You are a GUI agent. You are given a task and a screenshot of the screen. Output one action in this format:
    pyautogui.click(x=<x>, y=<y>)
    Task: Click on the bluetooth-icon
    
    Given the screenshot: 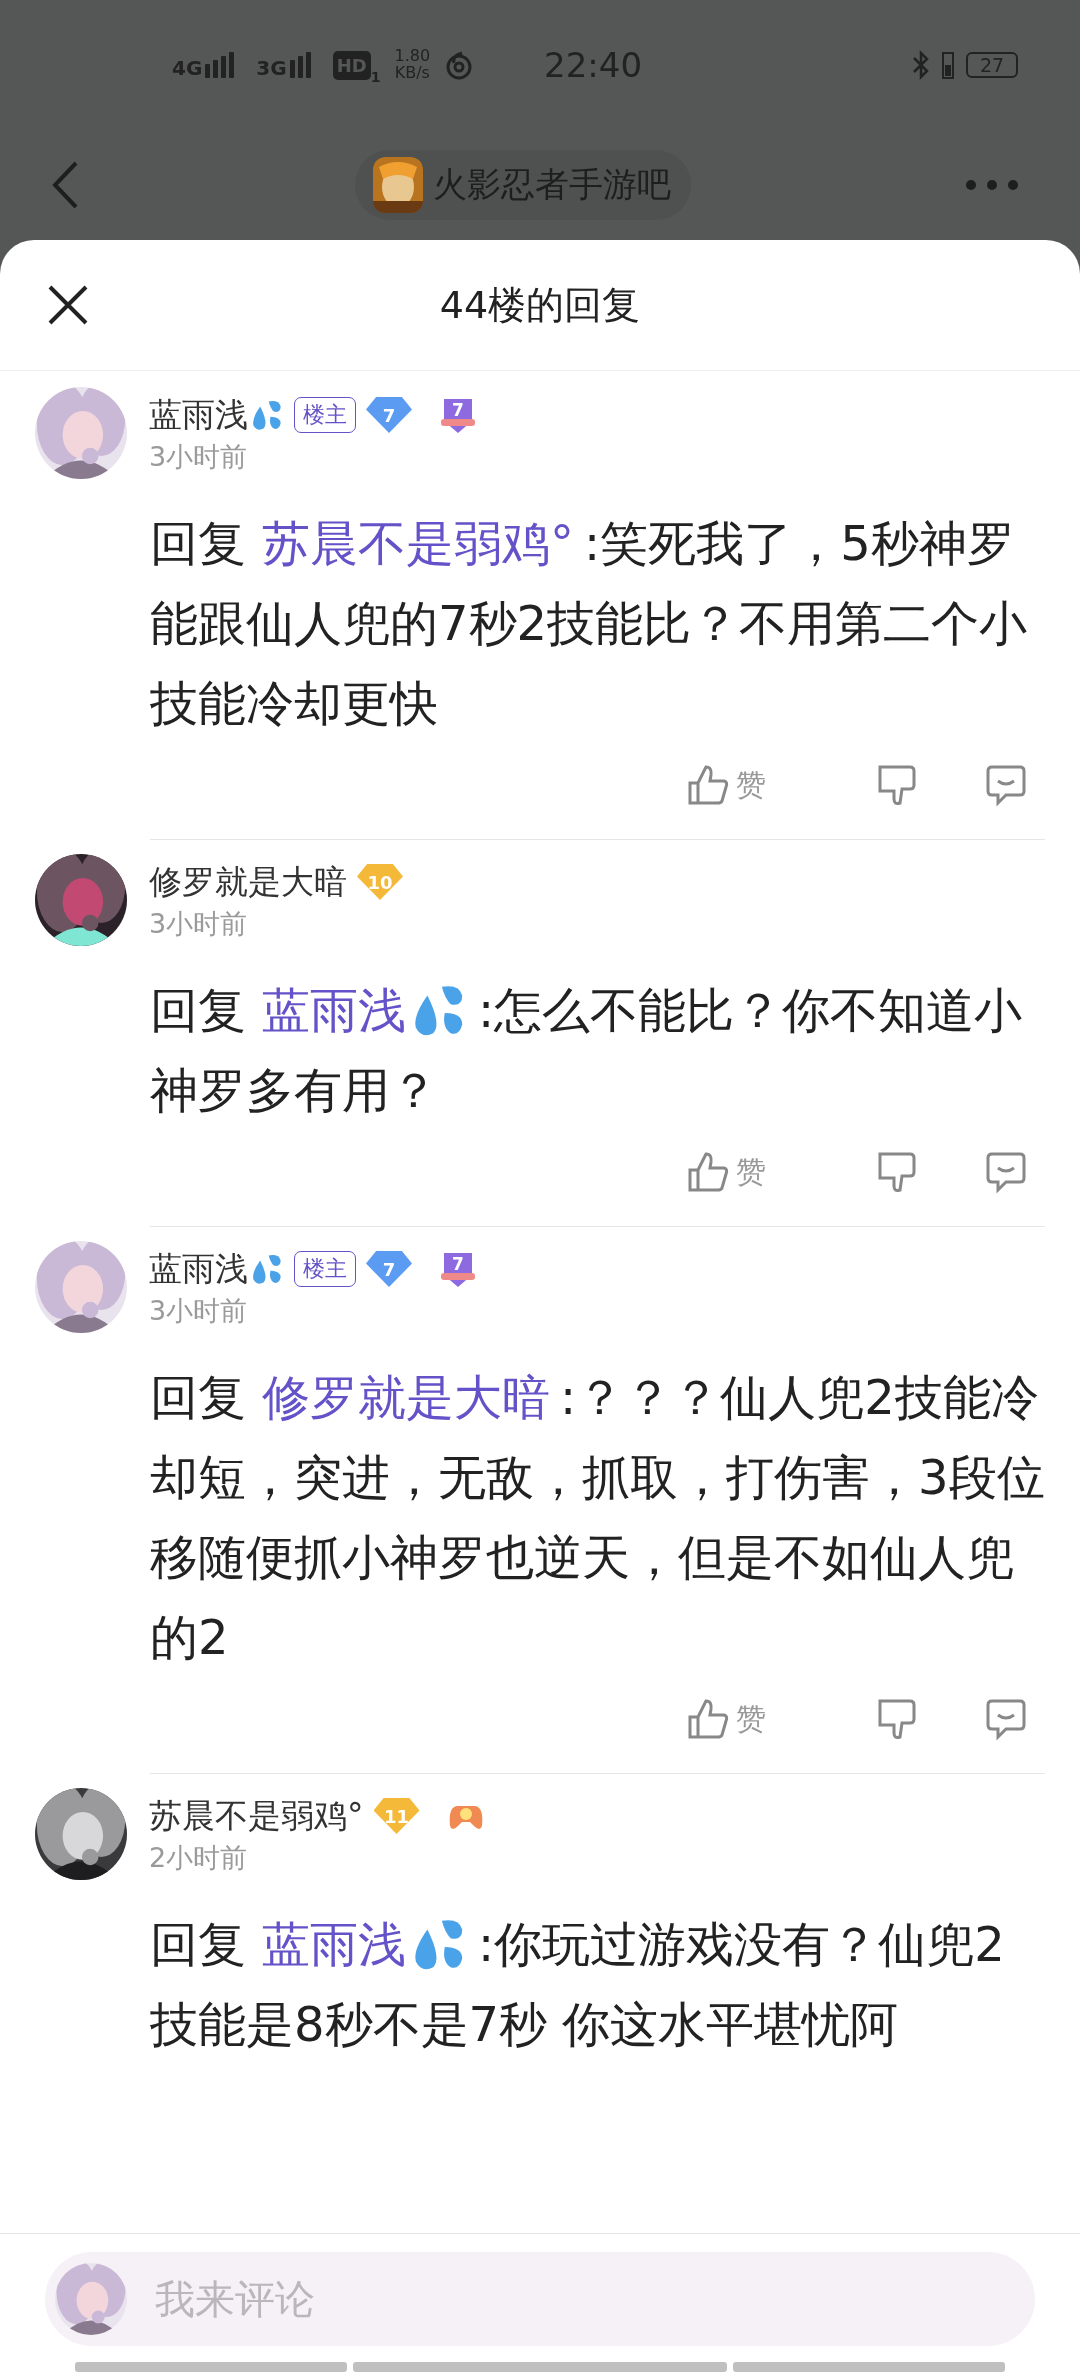 What is the action you would take?
    pyautogui.click(x=921, y=65)
    